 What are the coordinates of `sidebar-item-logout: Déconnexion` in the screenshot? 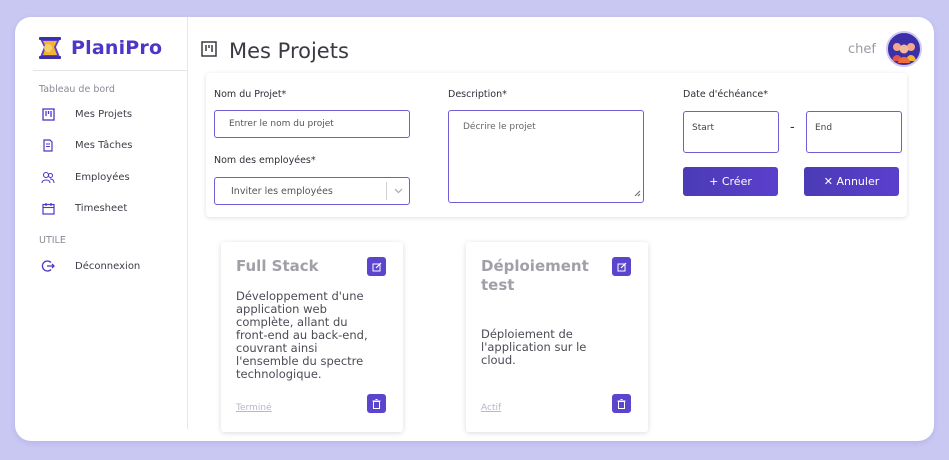 It's located at (90, 266).